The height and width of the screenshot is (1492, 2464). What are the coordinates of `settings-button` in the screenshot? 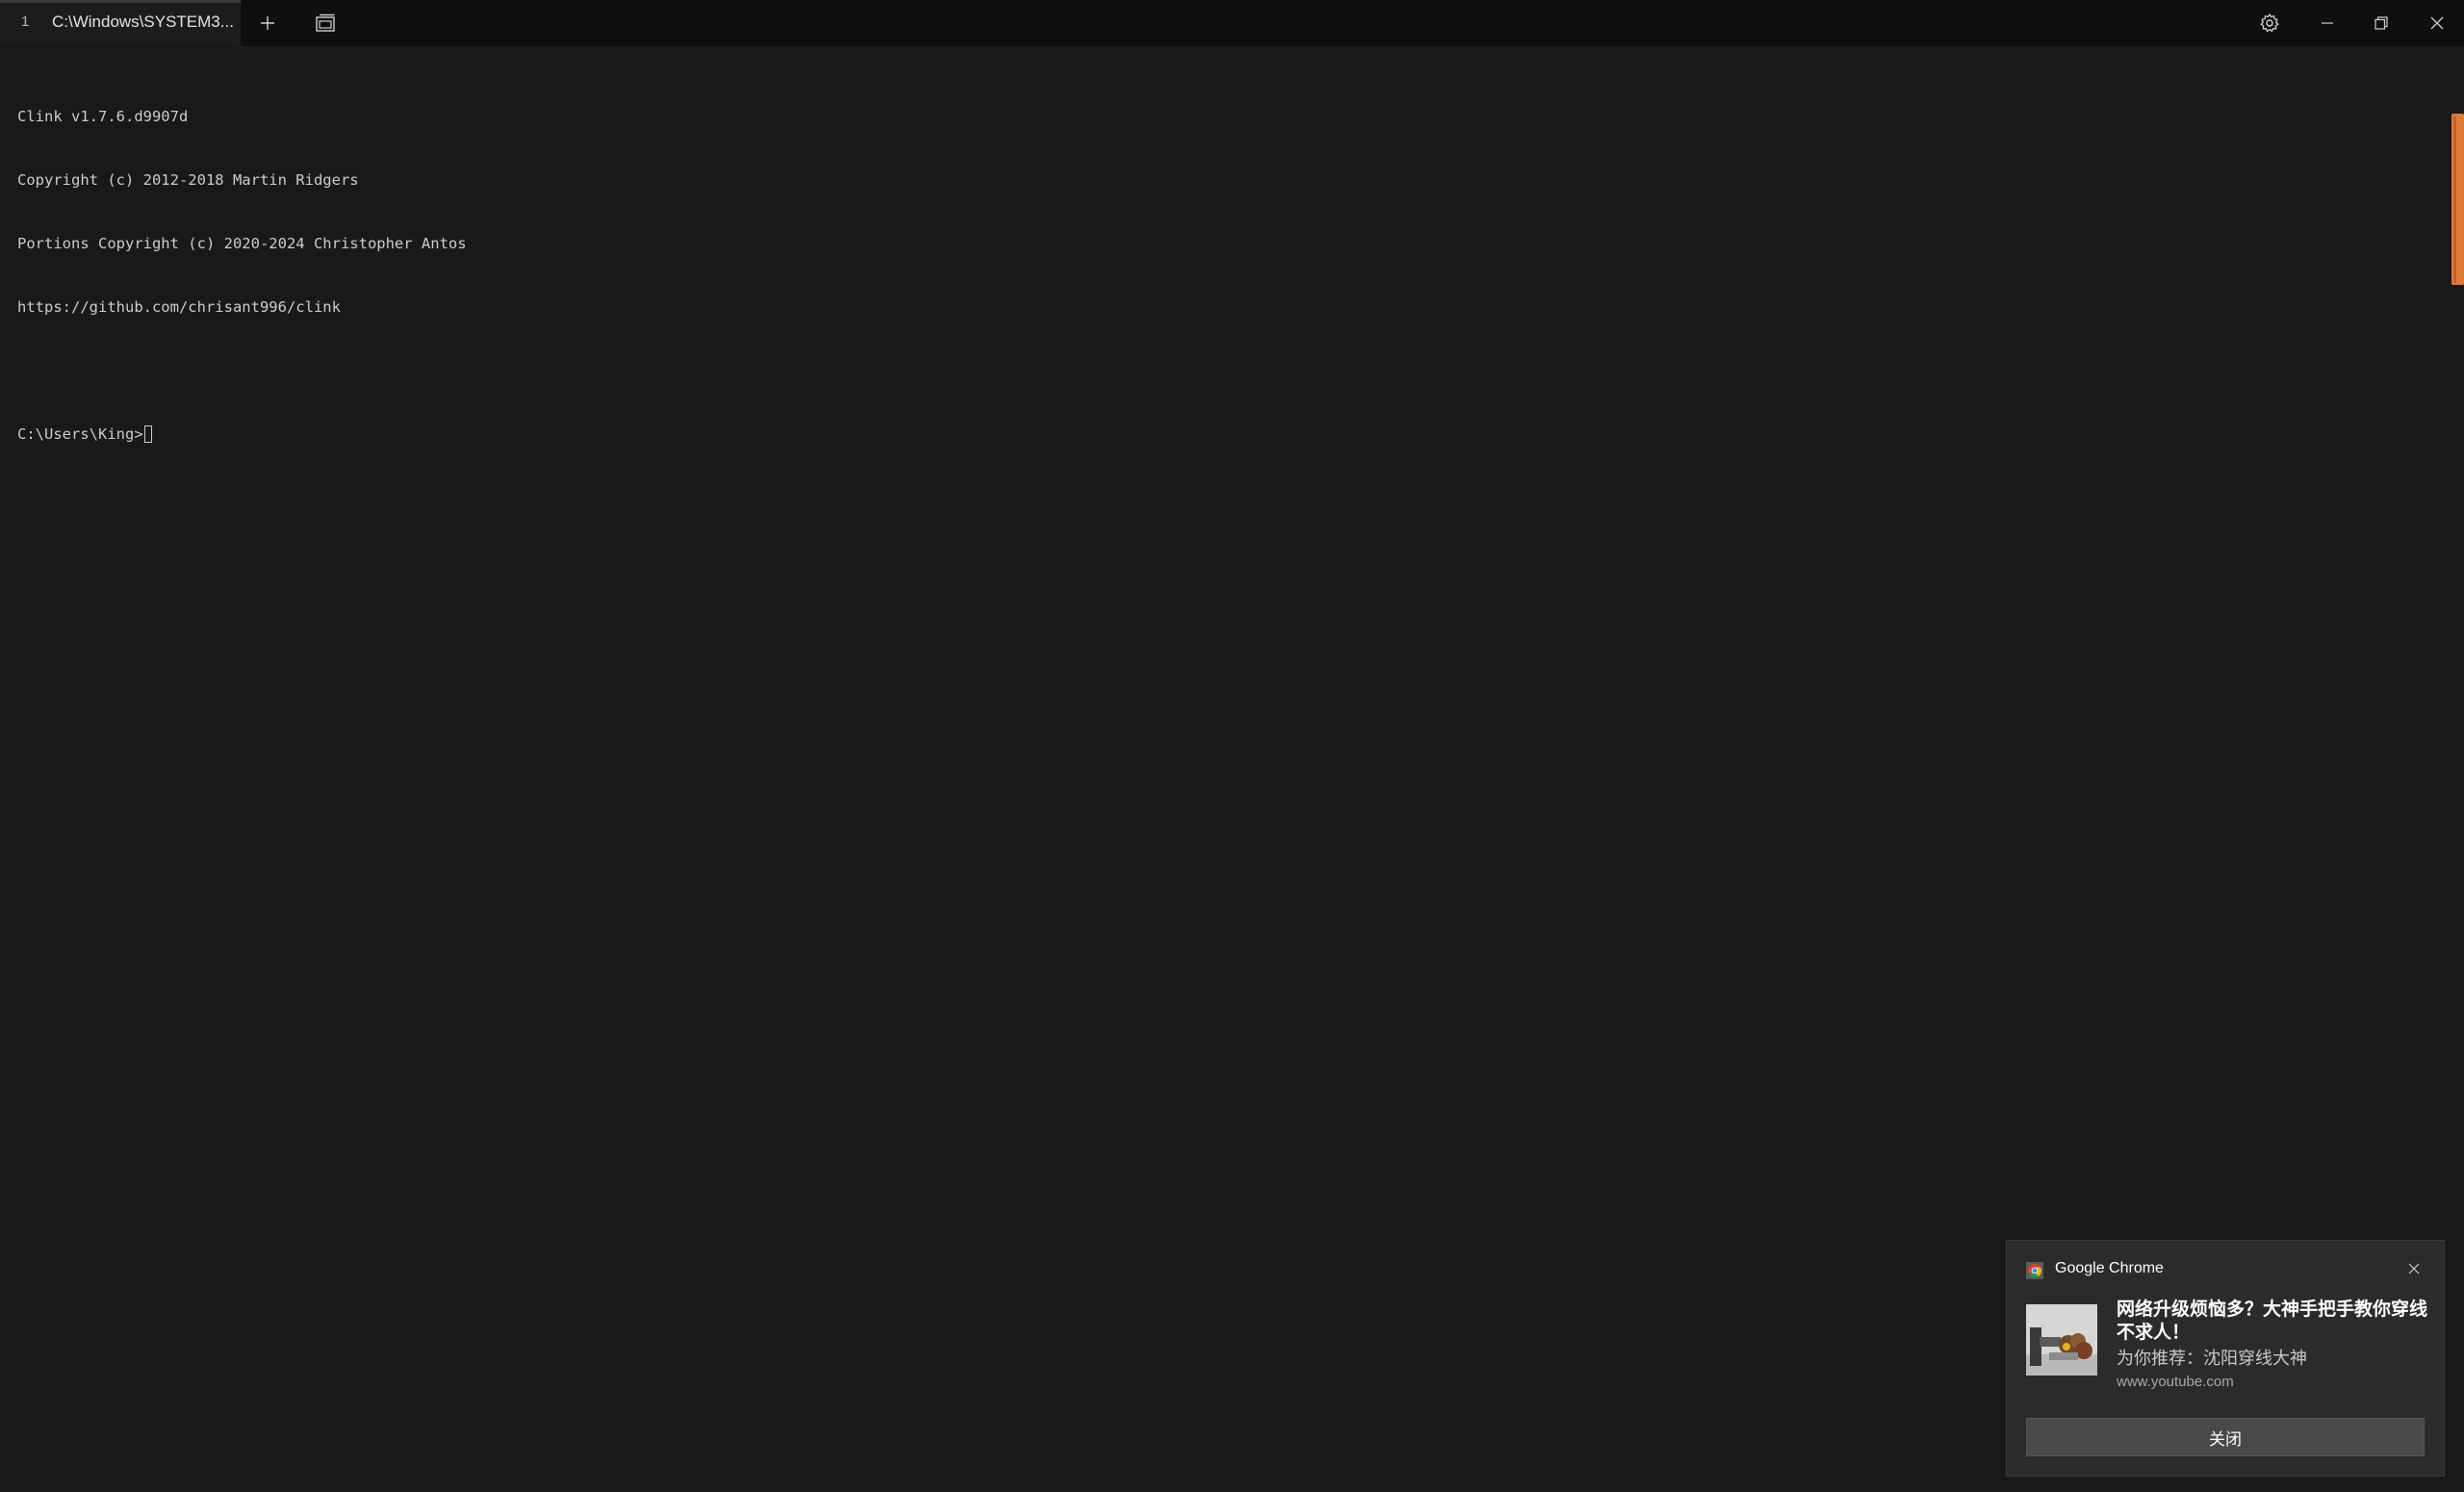 It's located at (2269, 23).